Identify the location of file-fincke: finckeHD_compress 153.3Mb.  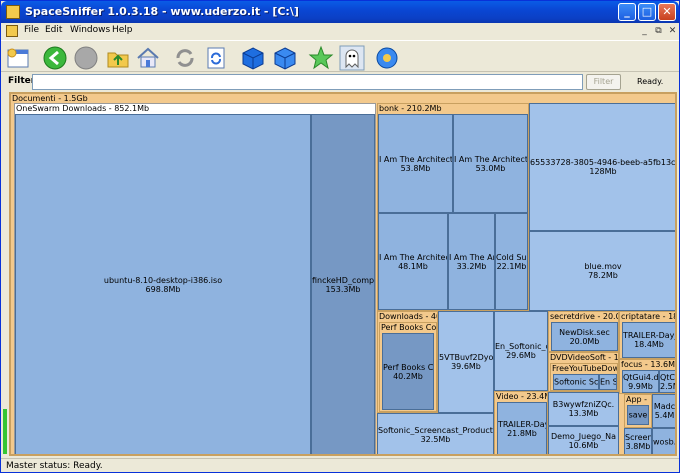
(343, 284).